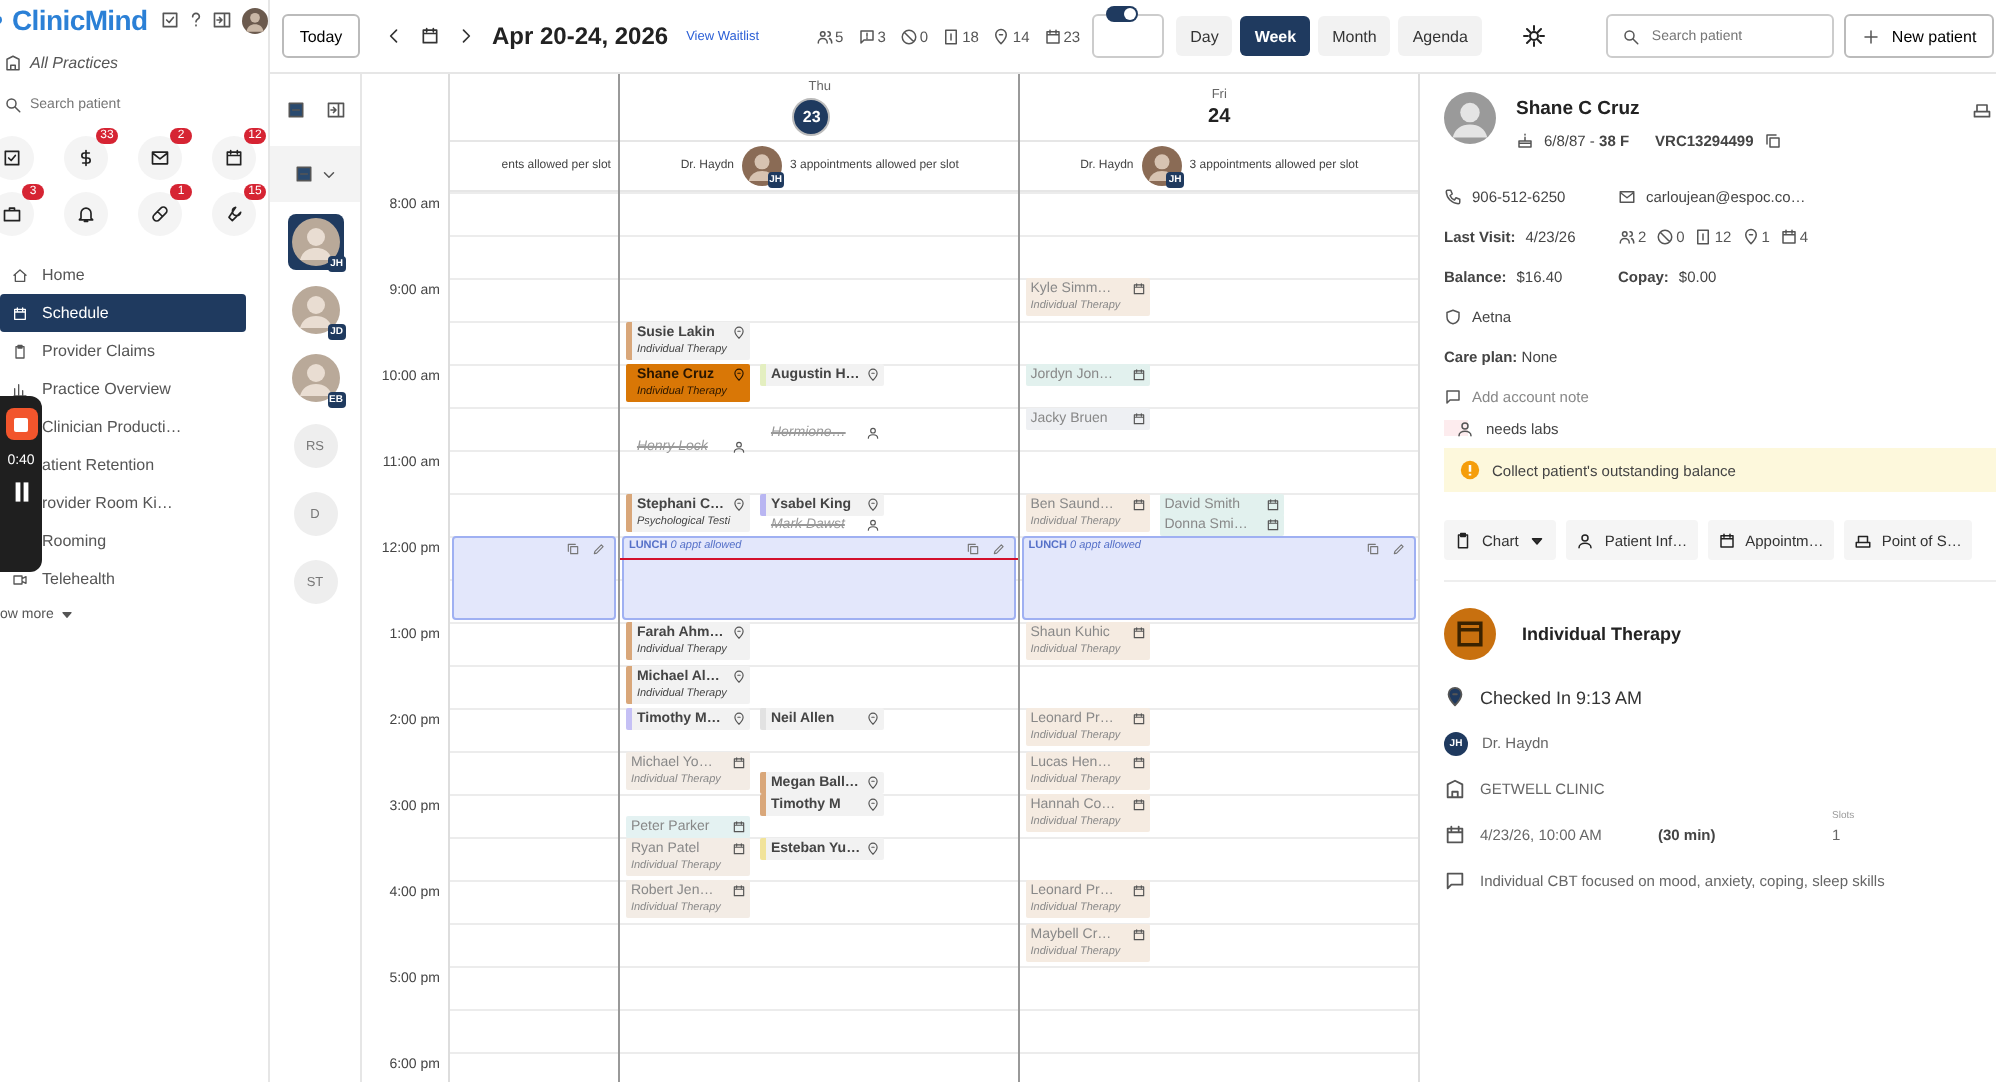  Describe the element at coordinates (1602, 634) in the screenshot. I see `appointment-title: Individual Therapy` at that location.